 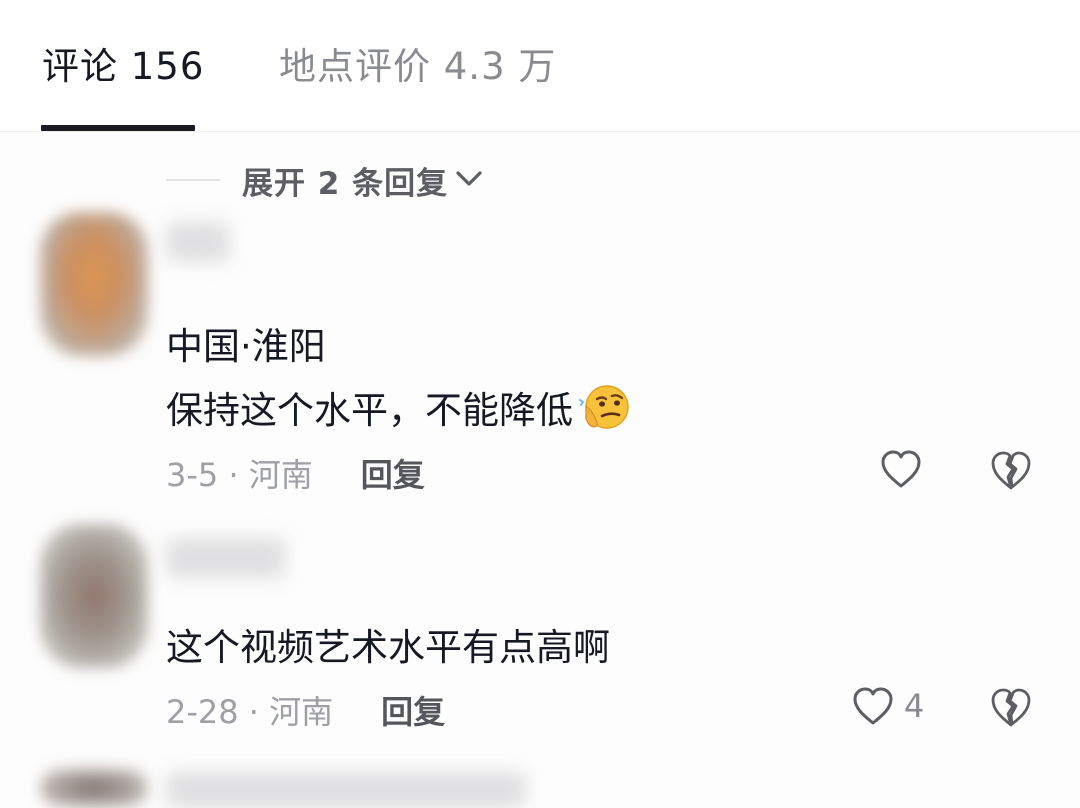 I want to click on tab-comments: 评论 156, so click(x=123, y=63).